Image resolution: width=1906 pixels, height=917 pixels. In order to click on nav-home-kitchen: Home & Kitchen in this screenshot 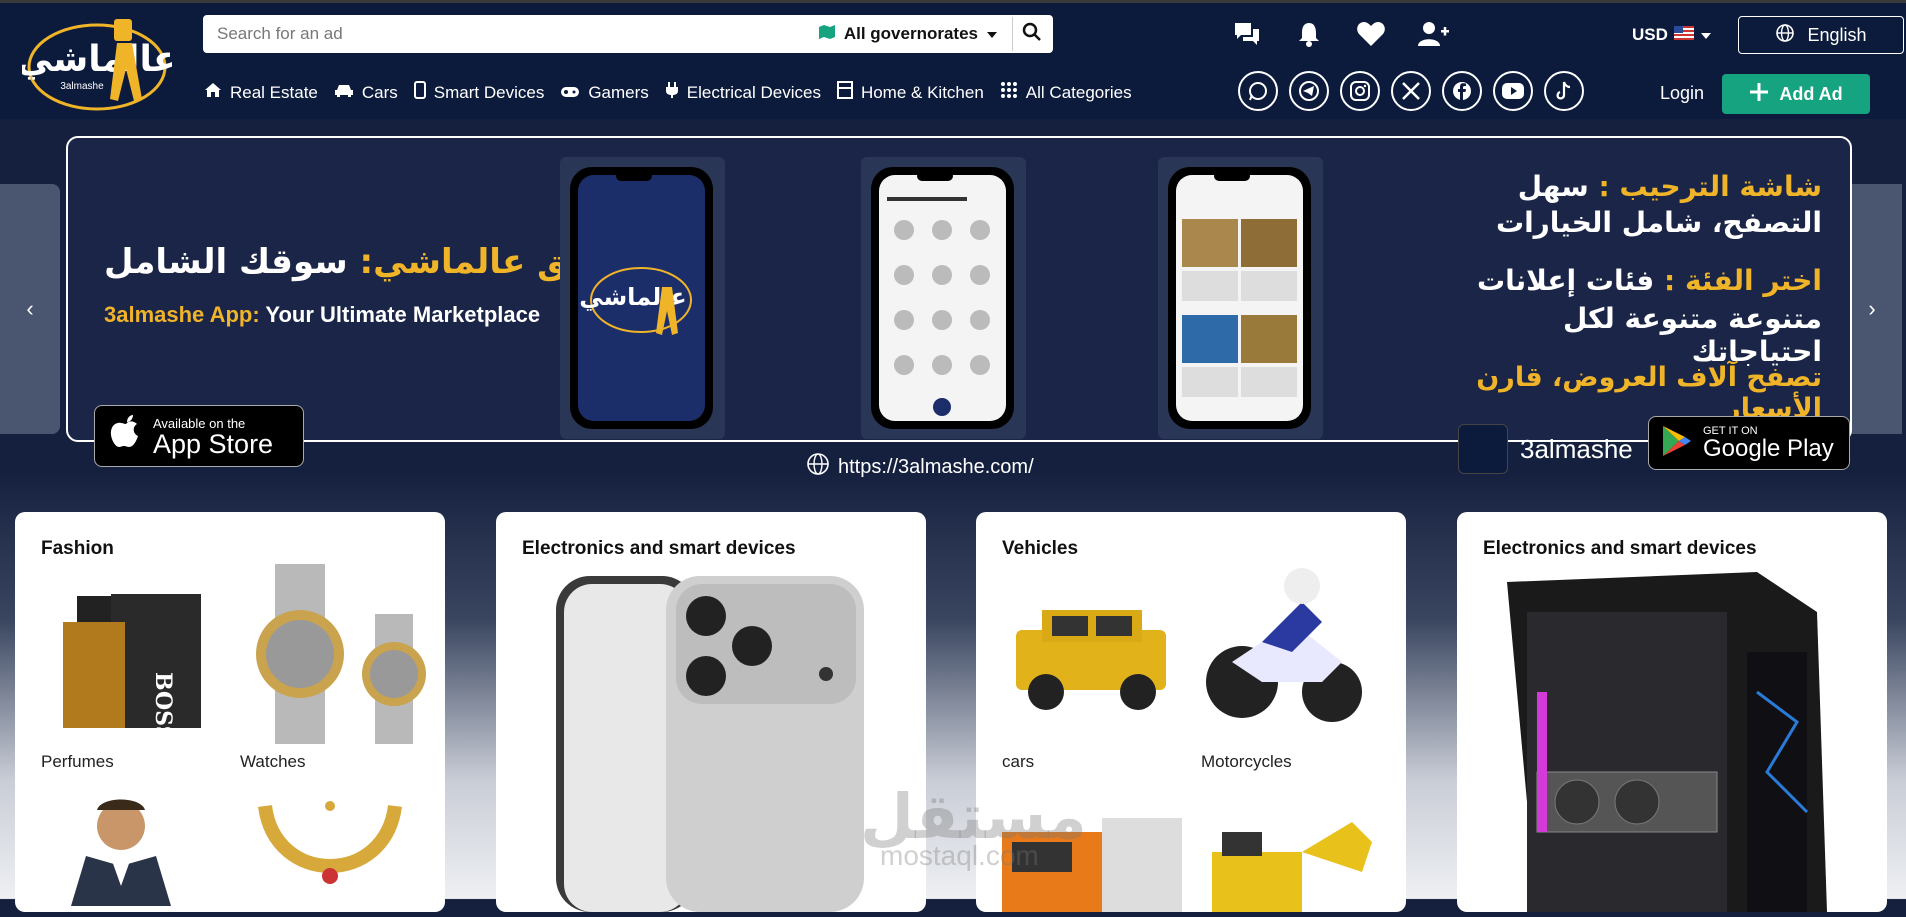, I will do `click(910, 92)`.